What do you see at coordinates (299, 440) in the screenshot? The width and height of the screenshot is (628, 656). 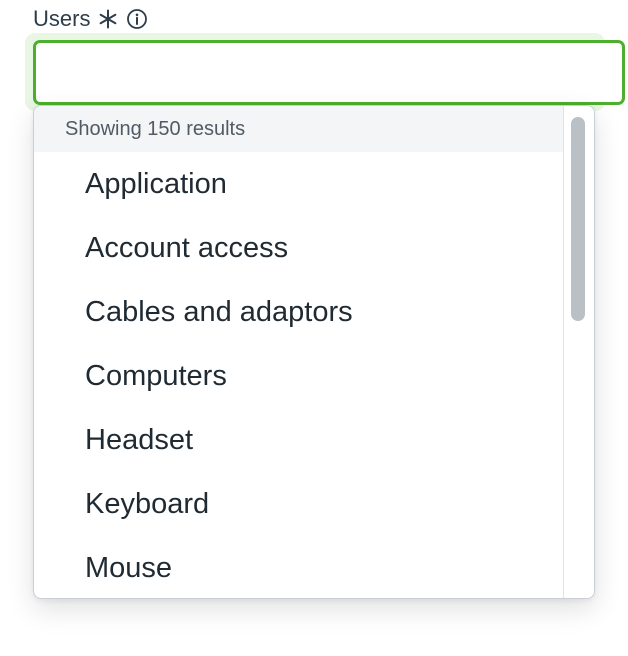 I see `option-headset: Headset` at bounding box center [299, 440].